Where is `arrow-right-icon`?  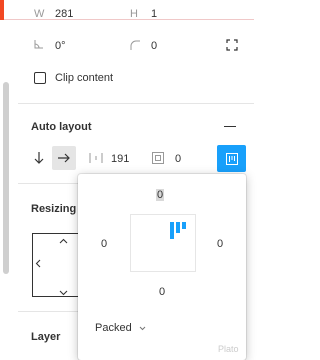 arrow-right-icon is located at coordinates (64, 158).